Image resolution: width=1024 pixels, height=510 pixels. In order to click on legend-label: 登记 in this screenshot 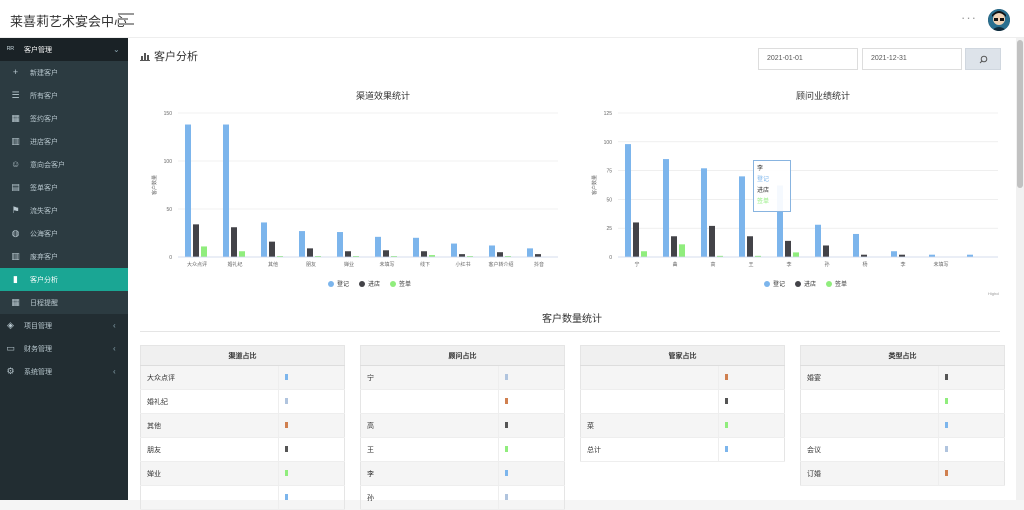, I will do `click(779, 285)`.